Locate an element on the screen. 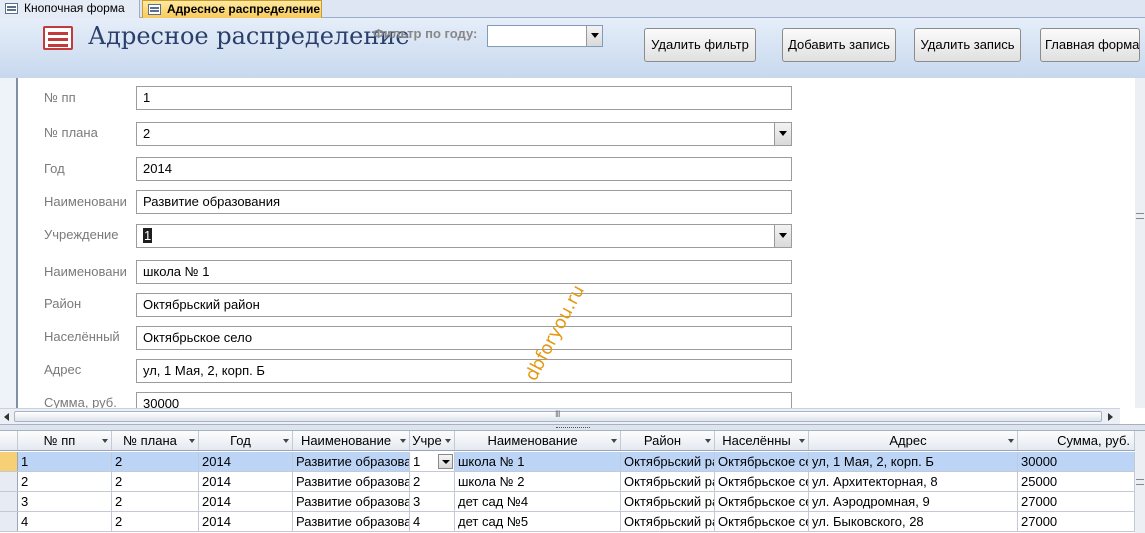 Image resolution: width=1145 pixels, height=533 pixels. cell-num: 3 is located at coordinates (65, 501).